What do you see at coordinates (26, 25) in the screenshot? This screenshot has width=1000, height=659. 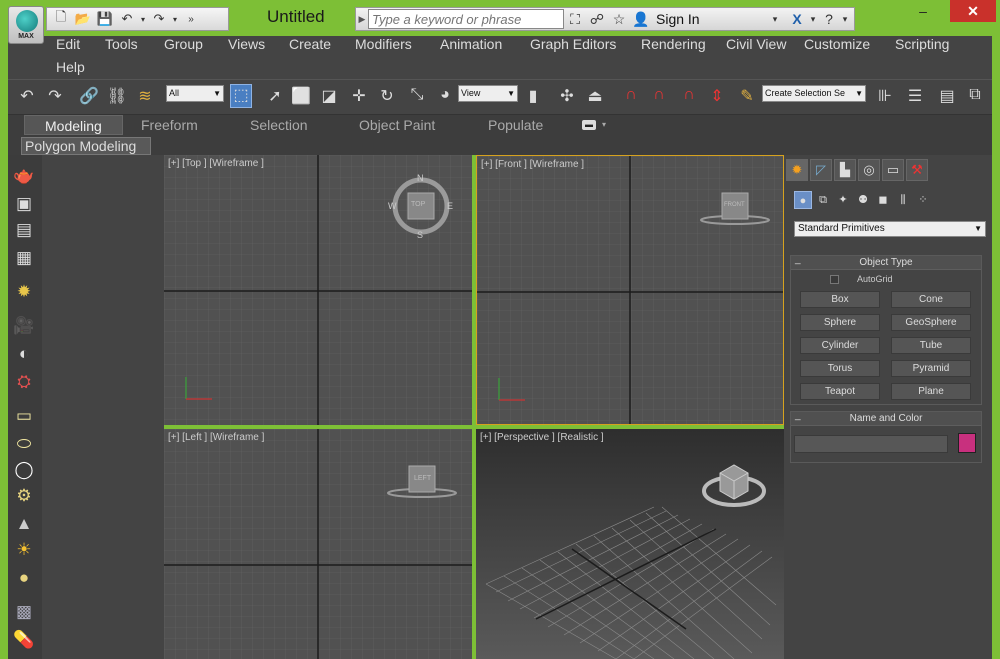 I see `application-button: MAX` at bounding box center [26, 25].